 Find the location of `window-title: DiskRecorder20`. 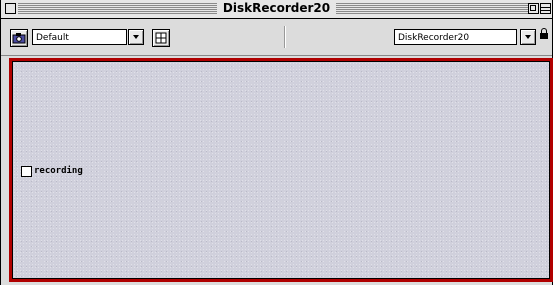

window-title: DiskRecorder20 is located at coordinates (276, 8).